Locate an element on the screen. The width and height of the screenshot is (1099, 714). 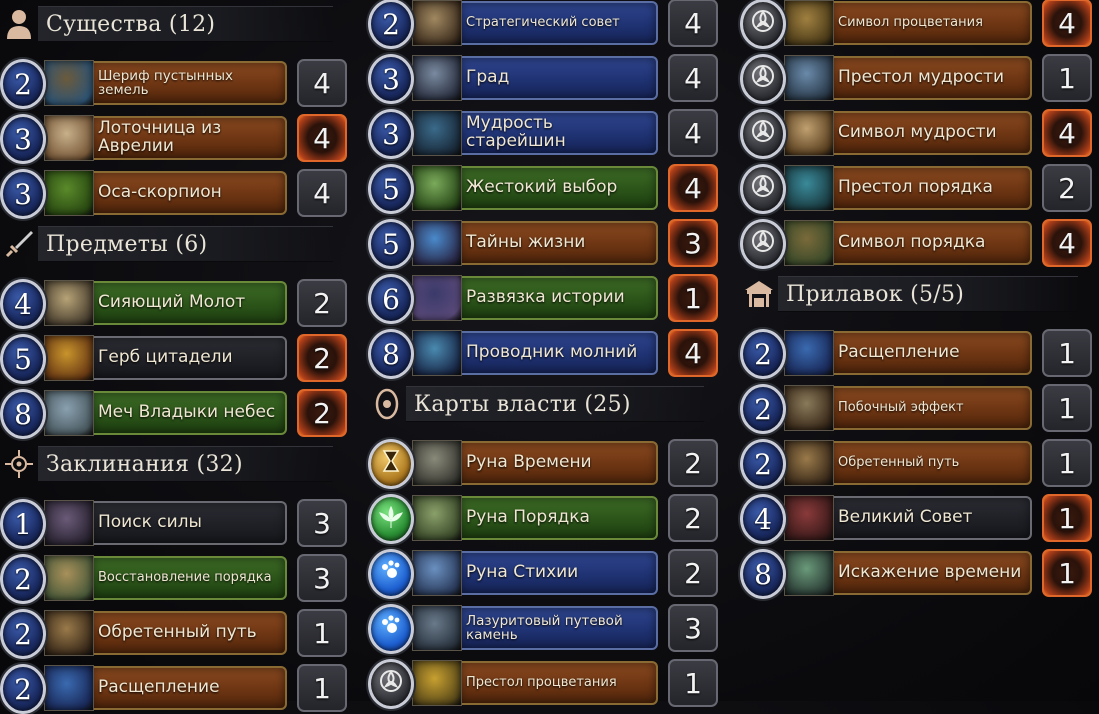
card-row: Символ процветания 4 is located at coordinates (916, 24).